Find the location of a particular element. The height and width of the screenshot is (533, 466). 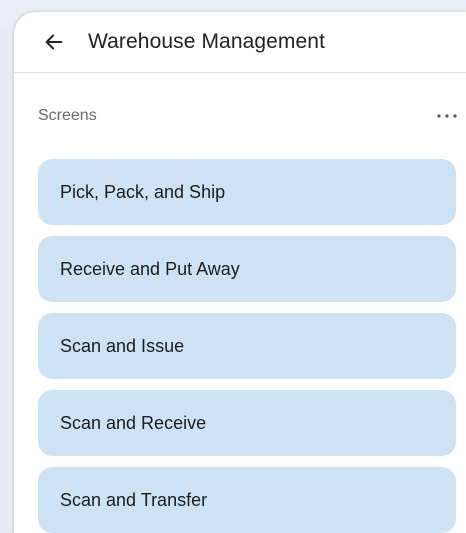

screen-item-label: Pick, Pack, and Ship is located at coordinates (143, 191).